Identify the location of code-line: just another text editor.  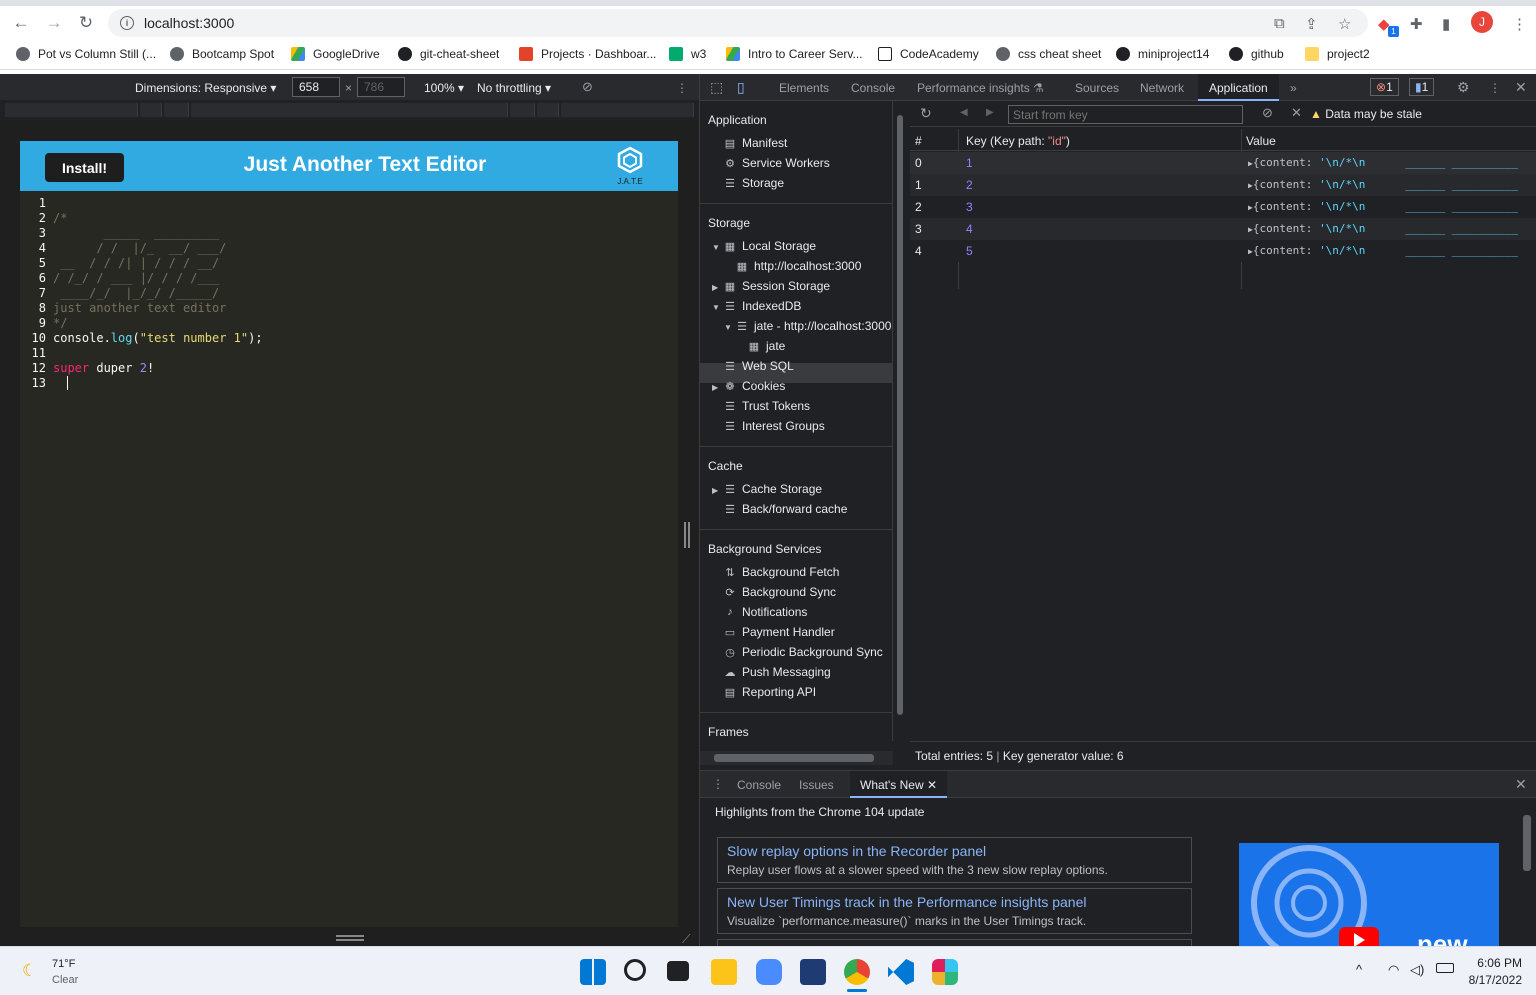
(139, 308).